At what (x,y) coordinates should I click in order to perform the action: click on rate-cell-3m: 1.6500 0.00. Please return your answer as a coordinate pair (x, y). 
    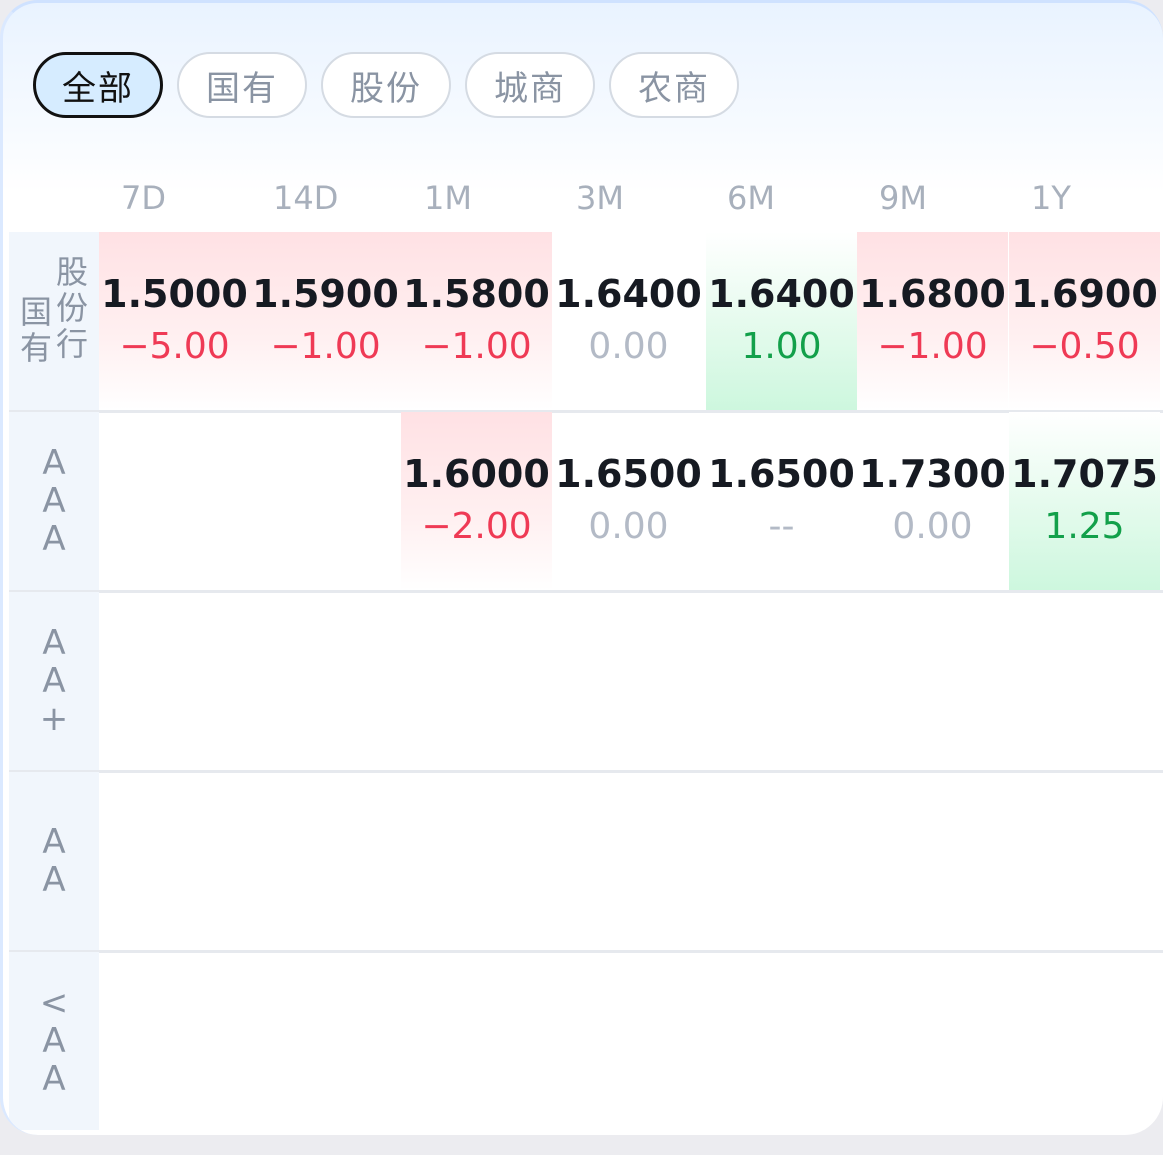
    Looking at the image, I should click on (628, 501).